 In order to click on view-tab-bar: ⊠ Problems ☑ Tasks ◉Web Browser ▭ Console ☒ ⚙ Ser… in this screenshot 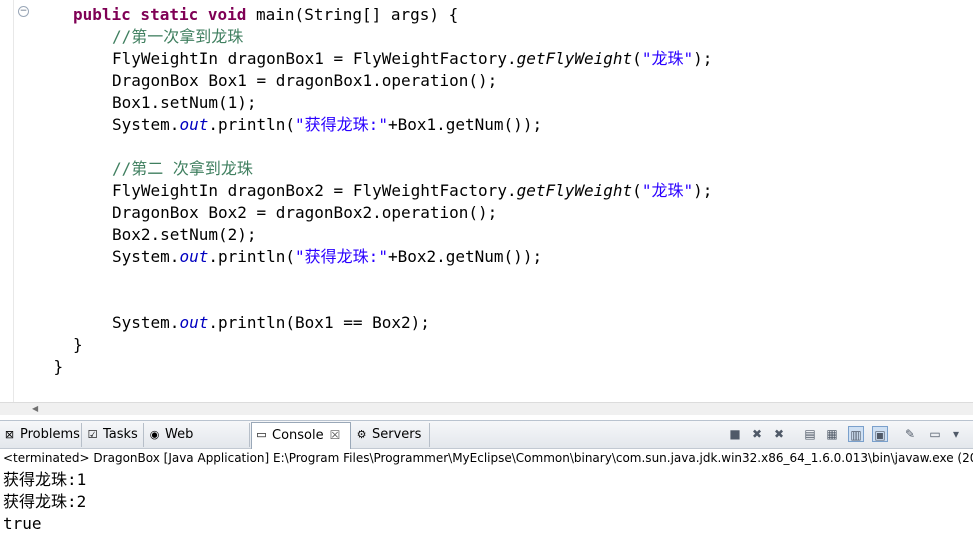, I will do `click(486, 443)`.